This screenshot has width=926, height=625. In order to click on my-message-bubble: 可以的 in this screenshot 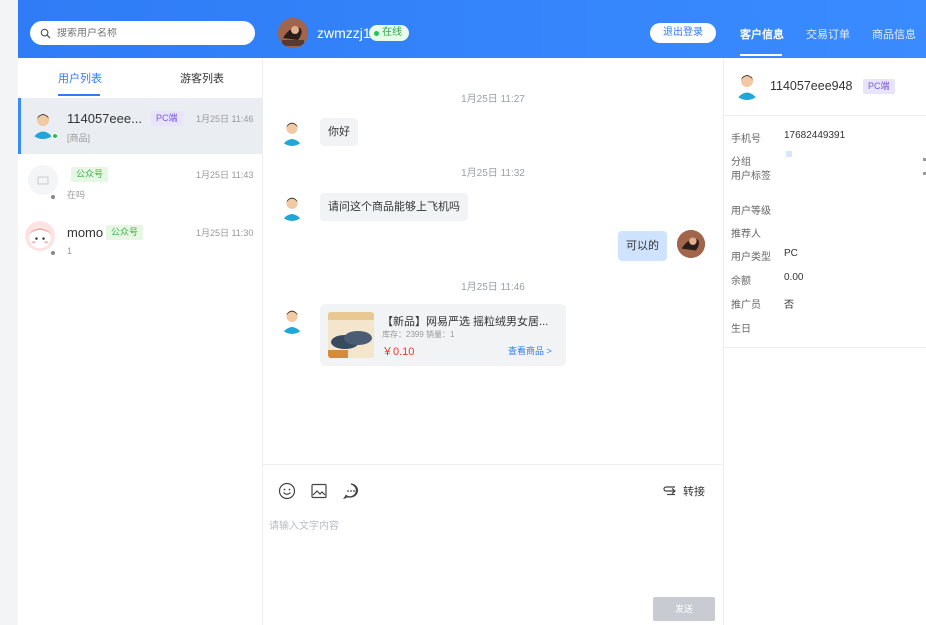, I will do `click(642, 246)`.